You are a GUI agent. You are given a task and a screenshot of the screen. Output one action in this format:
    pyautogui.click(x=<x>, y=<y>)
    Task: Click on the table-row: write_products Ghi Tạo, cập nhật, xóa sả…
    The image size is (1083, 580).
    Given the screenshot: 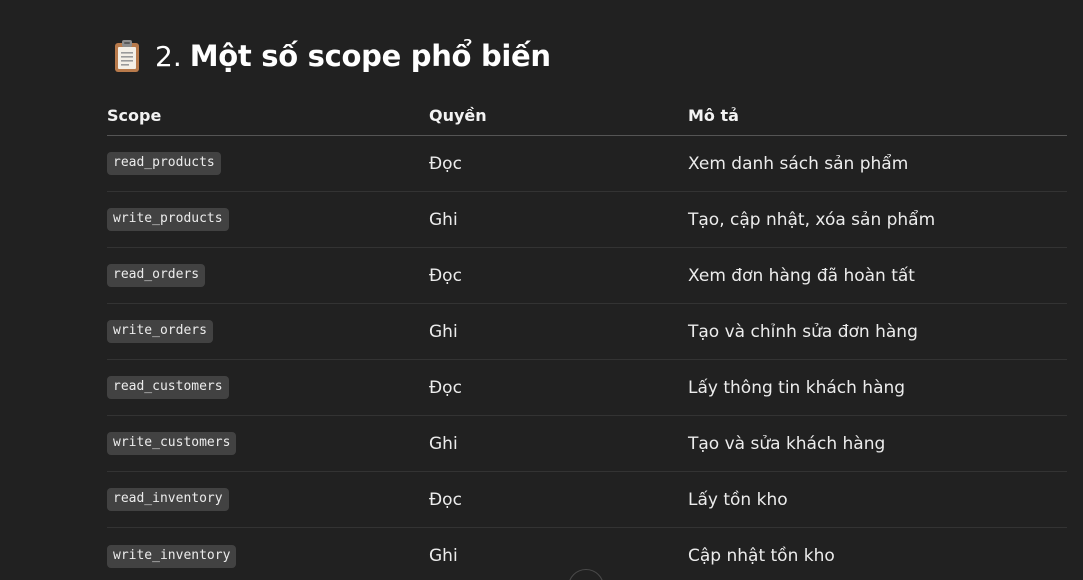 What is the action you would take?
    pyautogui.click(x=587, y=220)
    